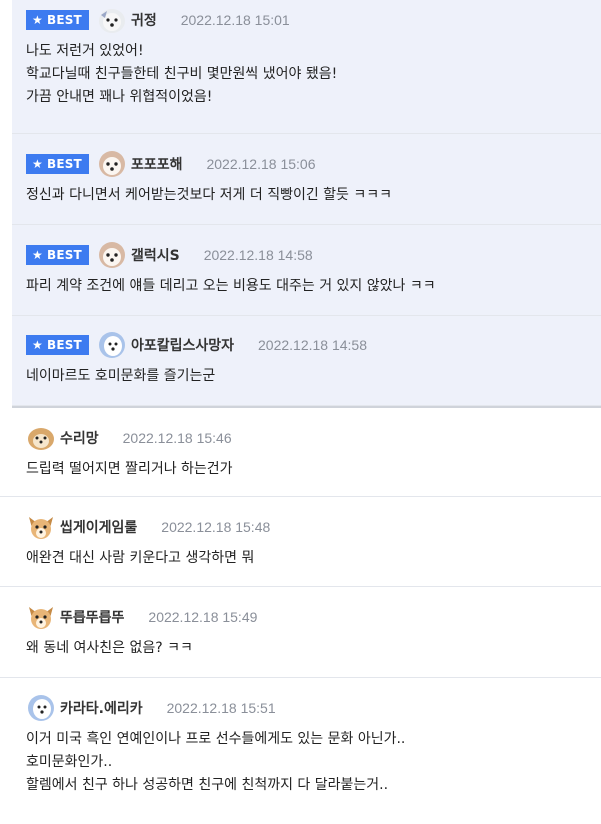 The image size is (601, 824). Describe the element at coordinates (313, 255) in the screenshot. I see `comment-header: ★ BEST 갤럭시S 2022.12.18 14:58` at that location.